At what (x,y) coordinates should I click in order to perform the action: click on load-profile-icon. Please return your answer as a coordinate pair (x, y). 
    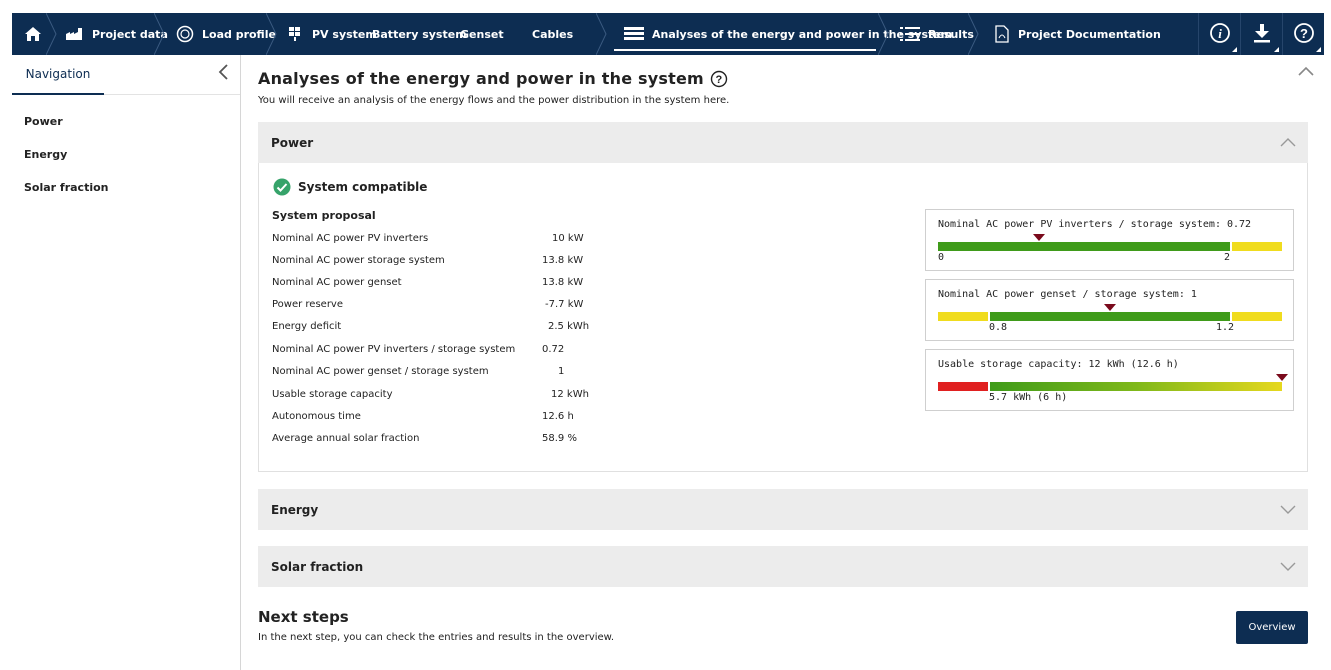
    Looking at the image, I should click on (185, 34).